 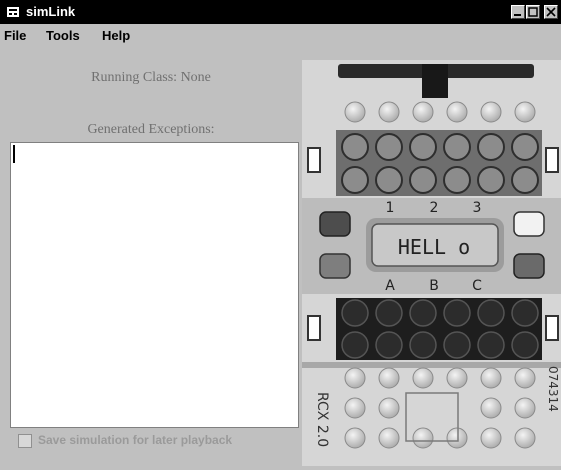 I want to click on app-icon, so click(x=13, y=12).